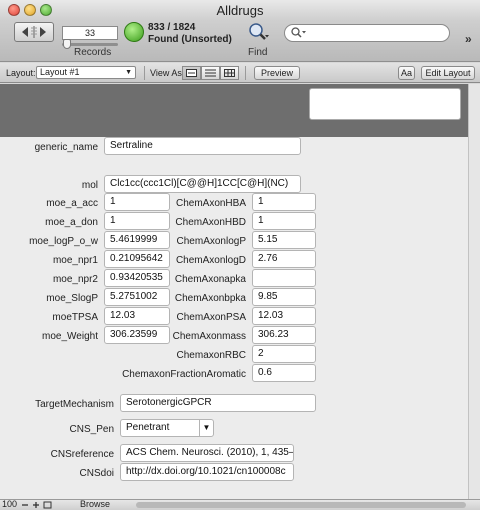 This screenshot has width=480, height=510. What do you see at coordinates (448, 73) in the screenshot?
I see `edit-layout-button: Edit Layout` at bounding box center [448, 73].